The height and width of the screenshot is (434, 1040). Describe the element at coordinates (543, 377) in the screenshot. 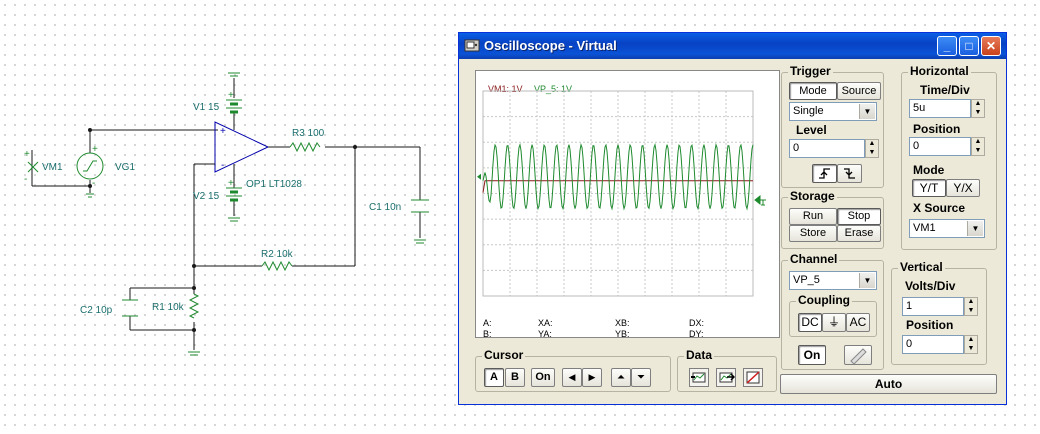

I see `cursor-on-button: On` at that location.